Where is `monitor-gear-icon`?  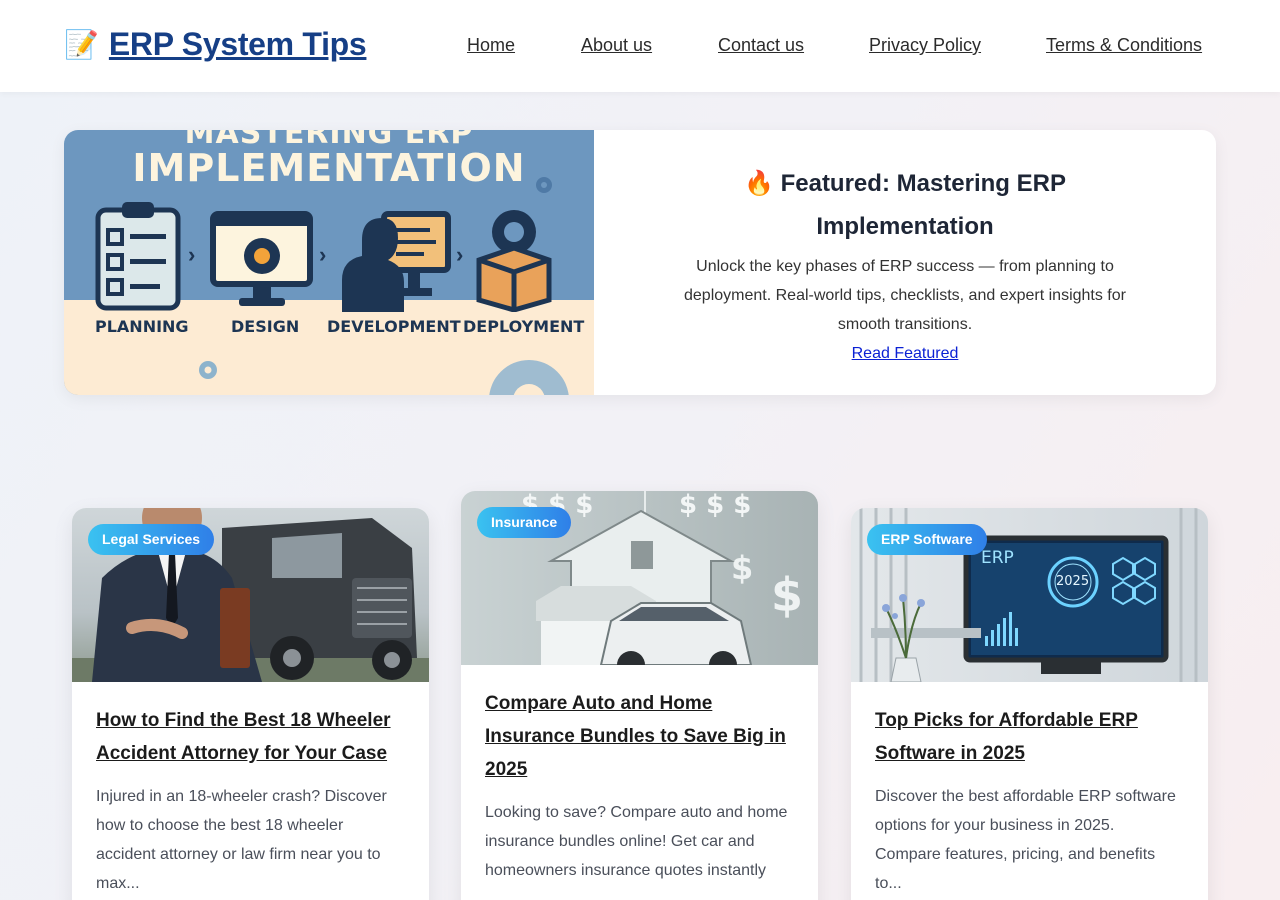
monitor-gear-icon is located at coordinates (261, 258).